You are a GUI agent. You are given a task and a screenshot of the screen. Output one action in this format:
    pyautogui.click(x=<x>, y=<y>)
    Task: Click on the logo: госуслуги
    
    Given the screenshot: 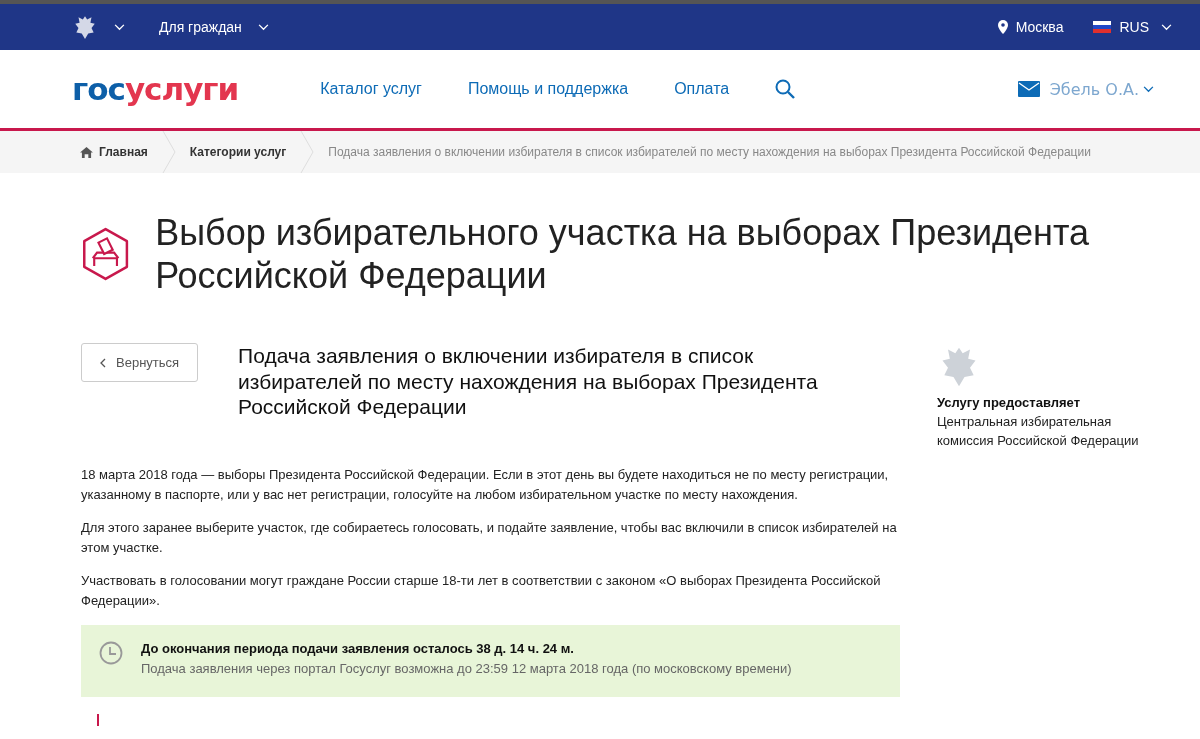 What is the action you would take?
    pyautogui.click(x=155, y=89)
    